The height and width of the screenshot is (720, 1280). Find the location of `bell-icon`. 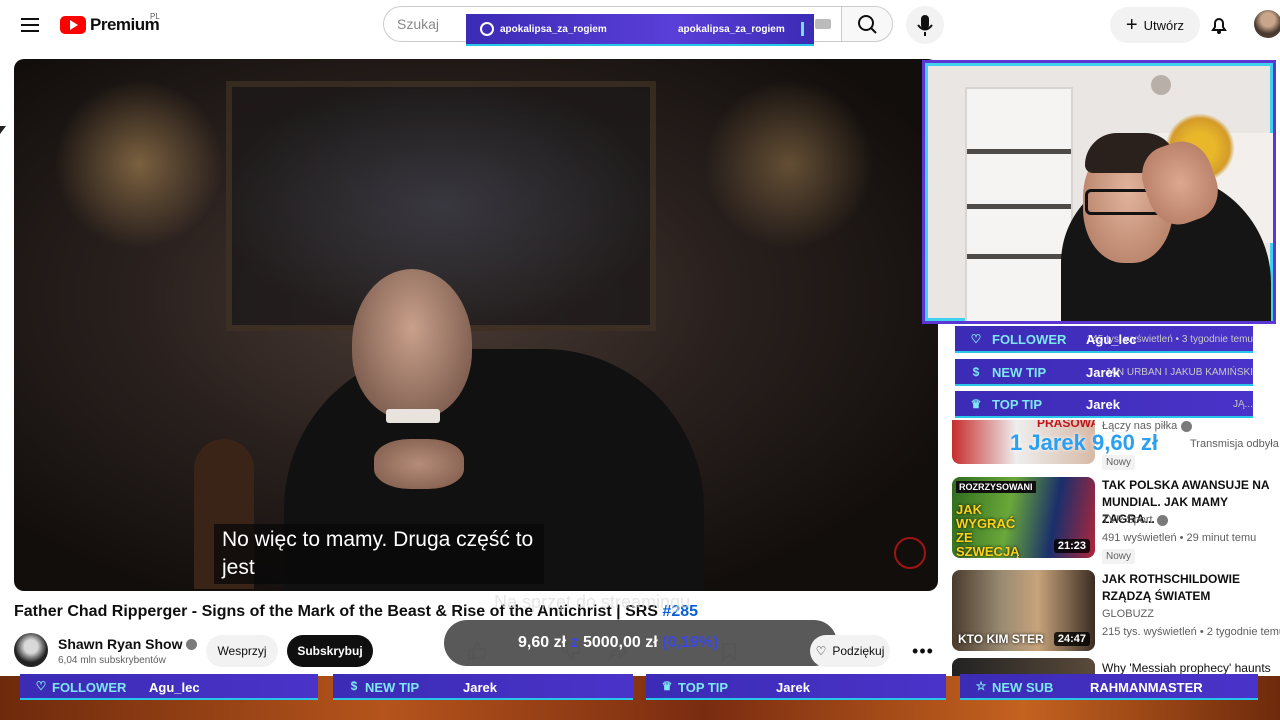

bell-icon is located at coordinates (1219, 26).